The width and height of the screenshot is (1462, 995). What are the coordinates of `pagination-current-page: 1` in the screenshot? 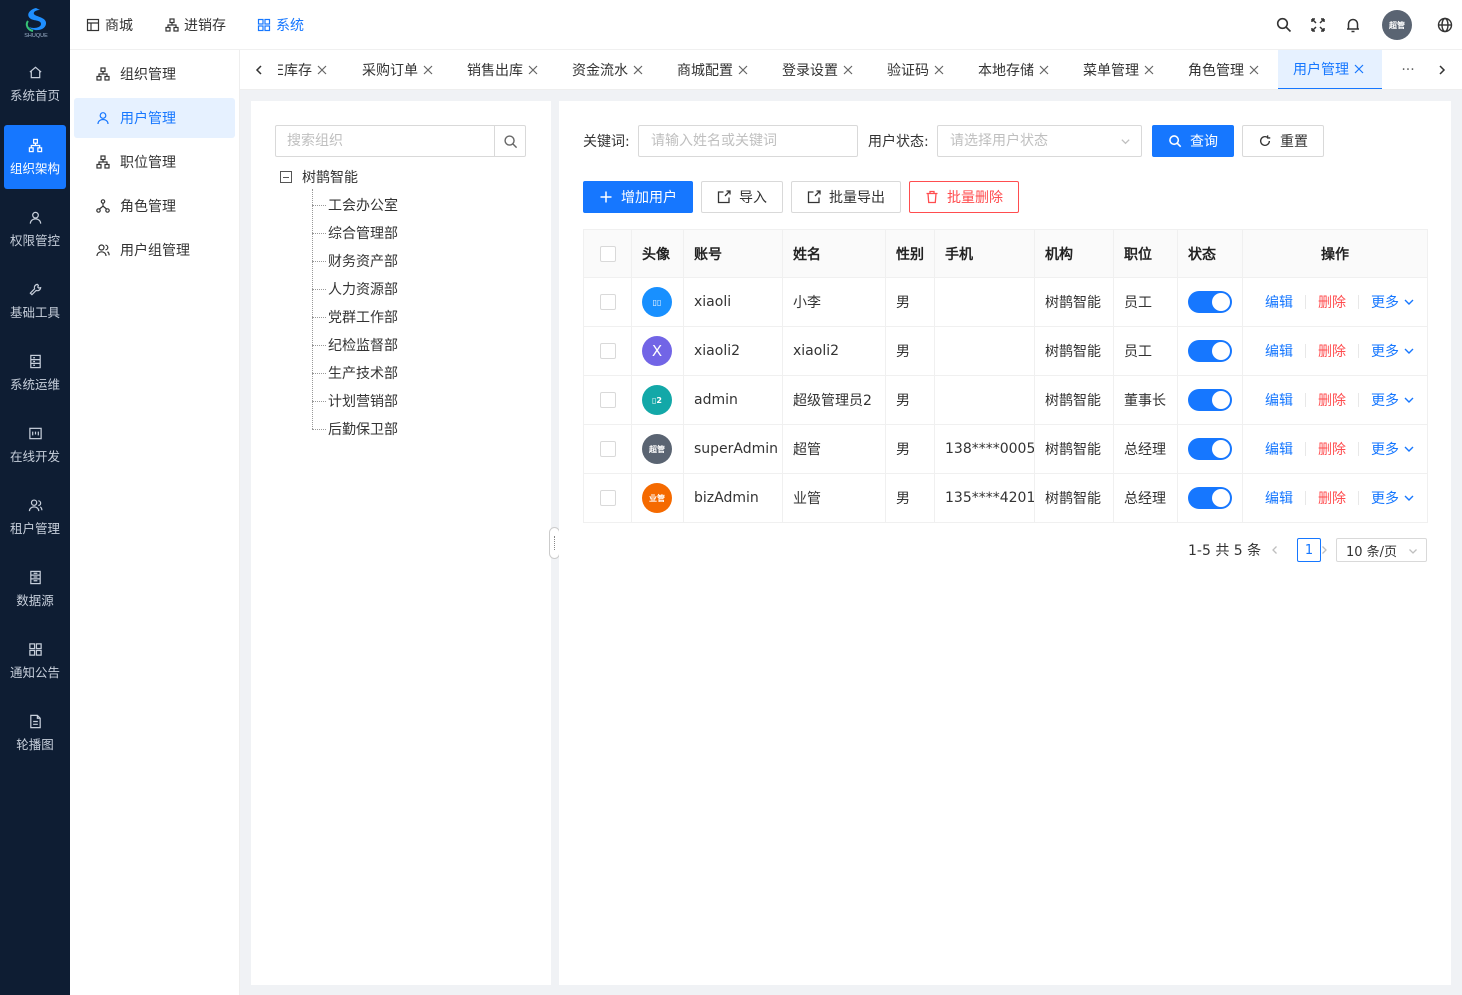 It's located at (1309, 550).